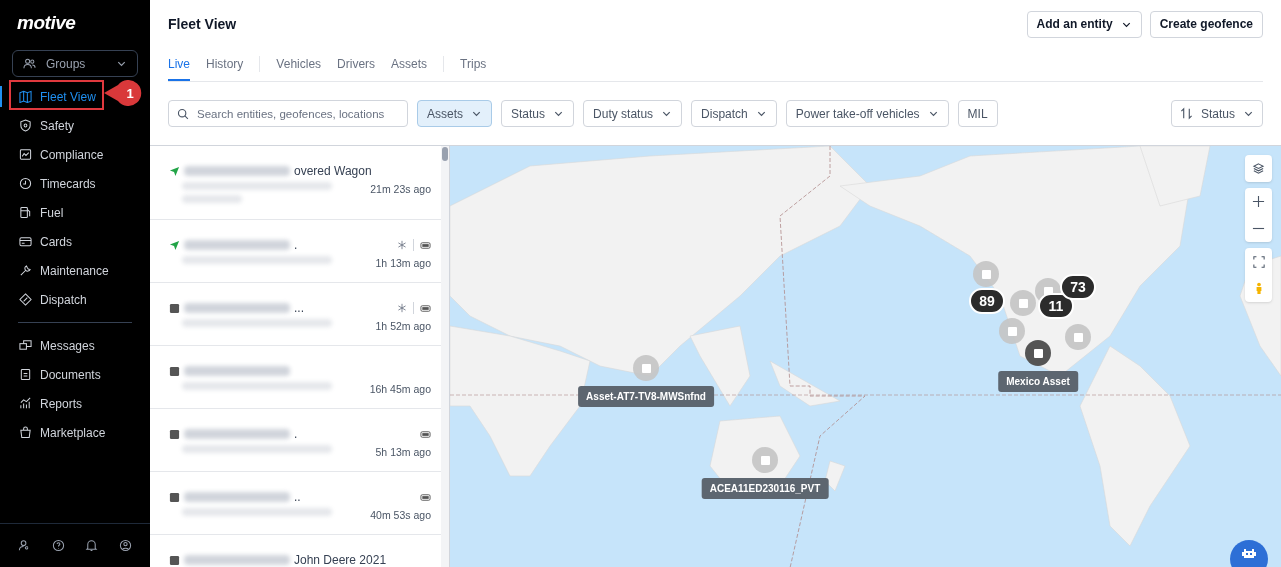 Image resolution: width=1281 pixels, height=567 pixels. Describe the element at coordinates (299, 63) in the screenshot. I see `tab: Vehicles` at that location.